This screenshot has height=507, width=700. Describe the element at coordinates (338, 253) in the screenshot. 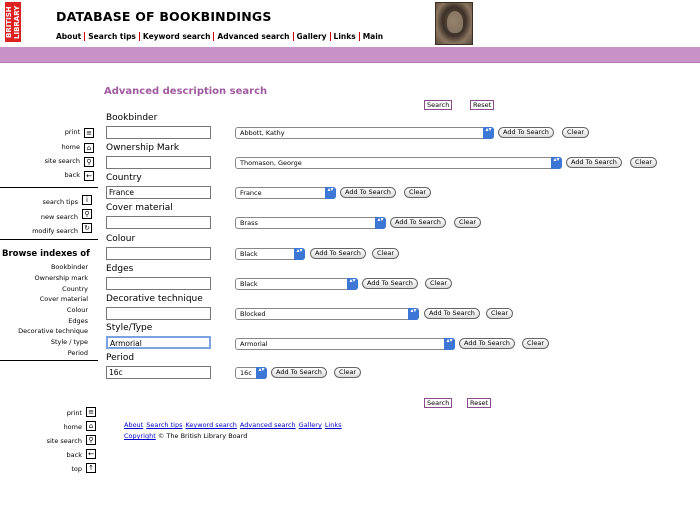

I see `colour-add-button: Add To Search` at that location.